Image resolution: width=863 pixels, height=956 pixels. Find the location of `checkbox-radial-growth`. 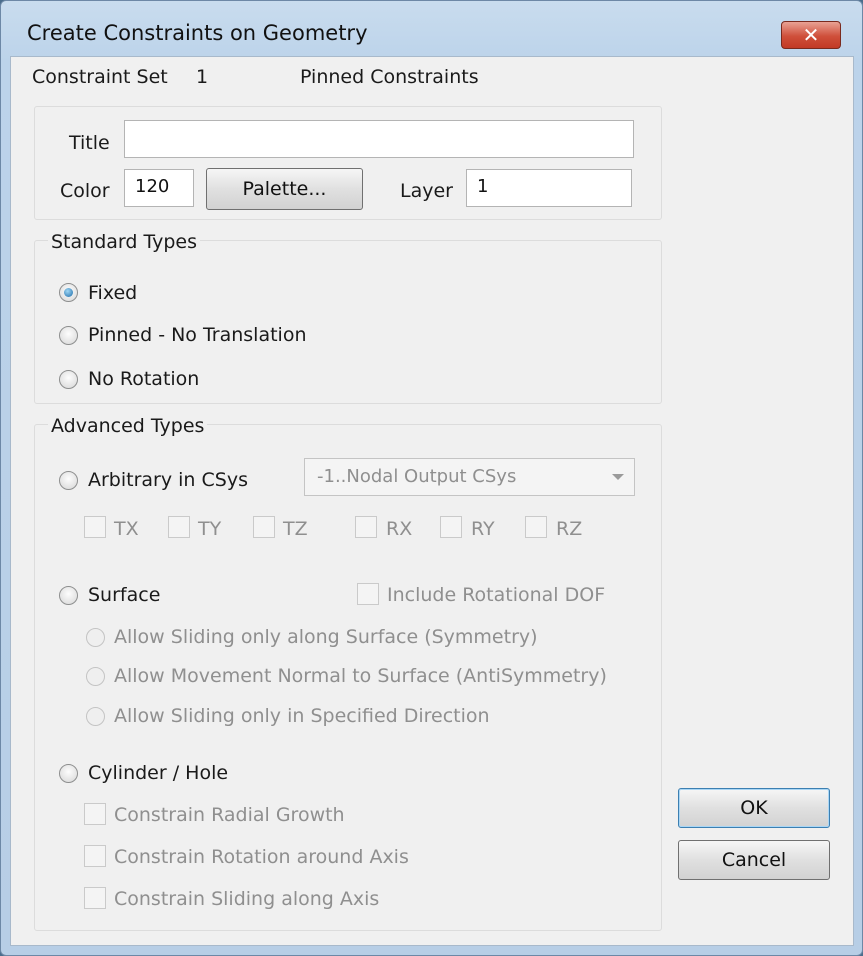

checkbox-radial-growth is located at coordinates (95, 814).